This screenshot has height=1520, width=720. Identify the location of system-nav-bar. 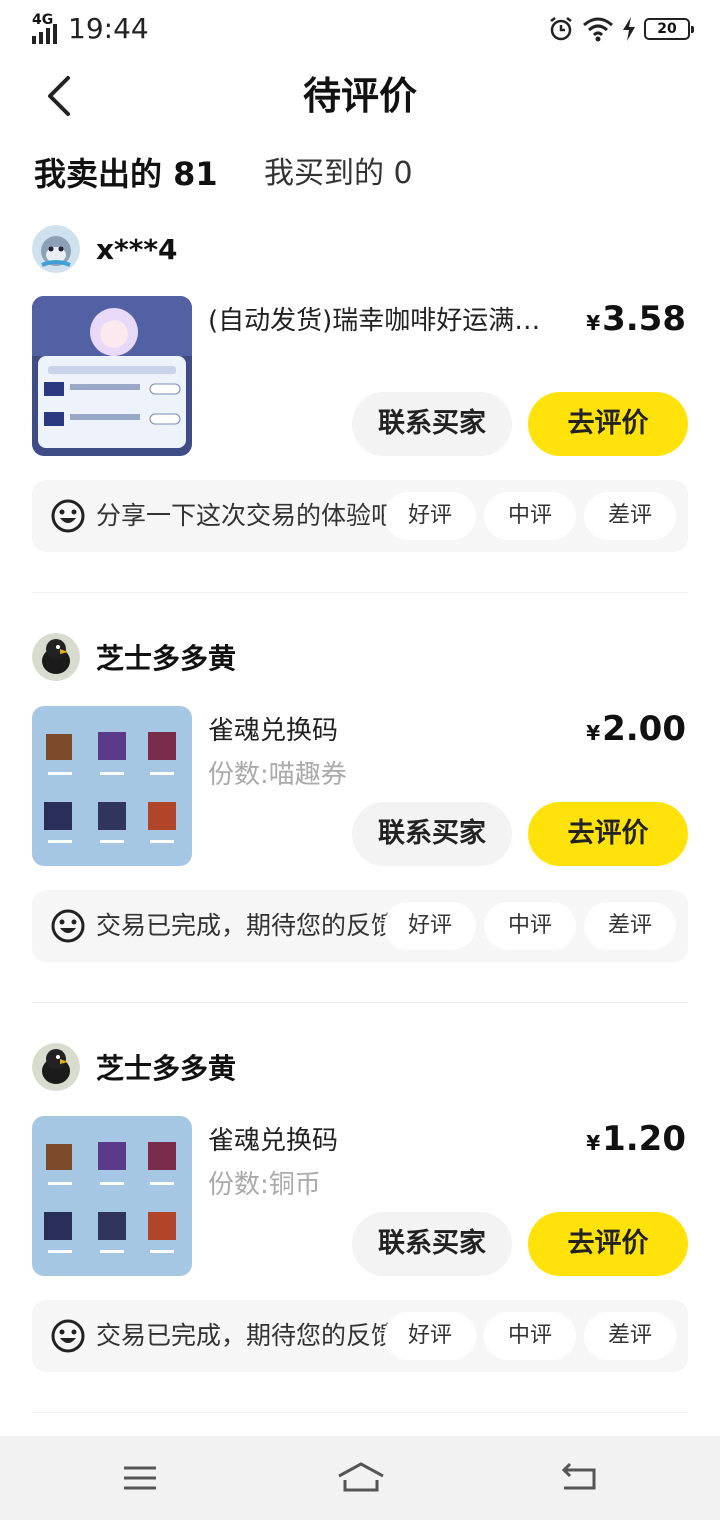
(360, 1478).